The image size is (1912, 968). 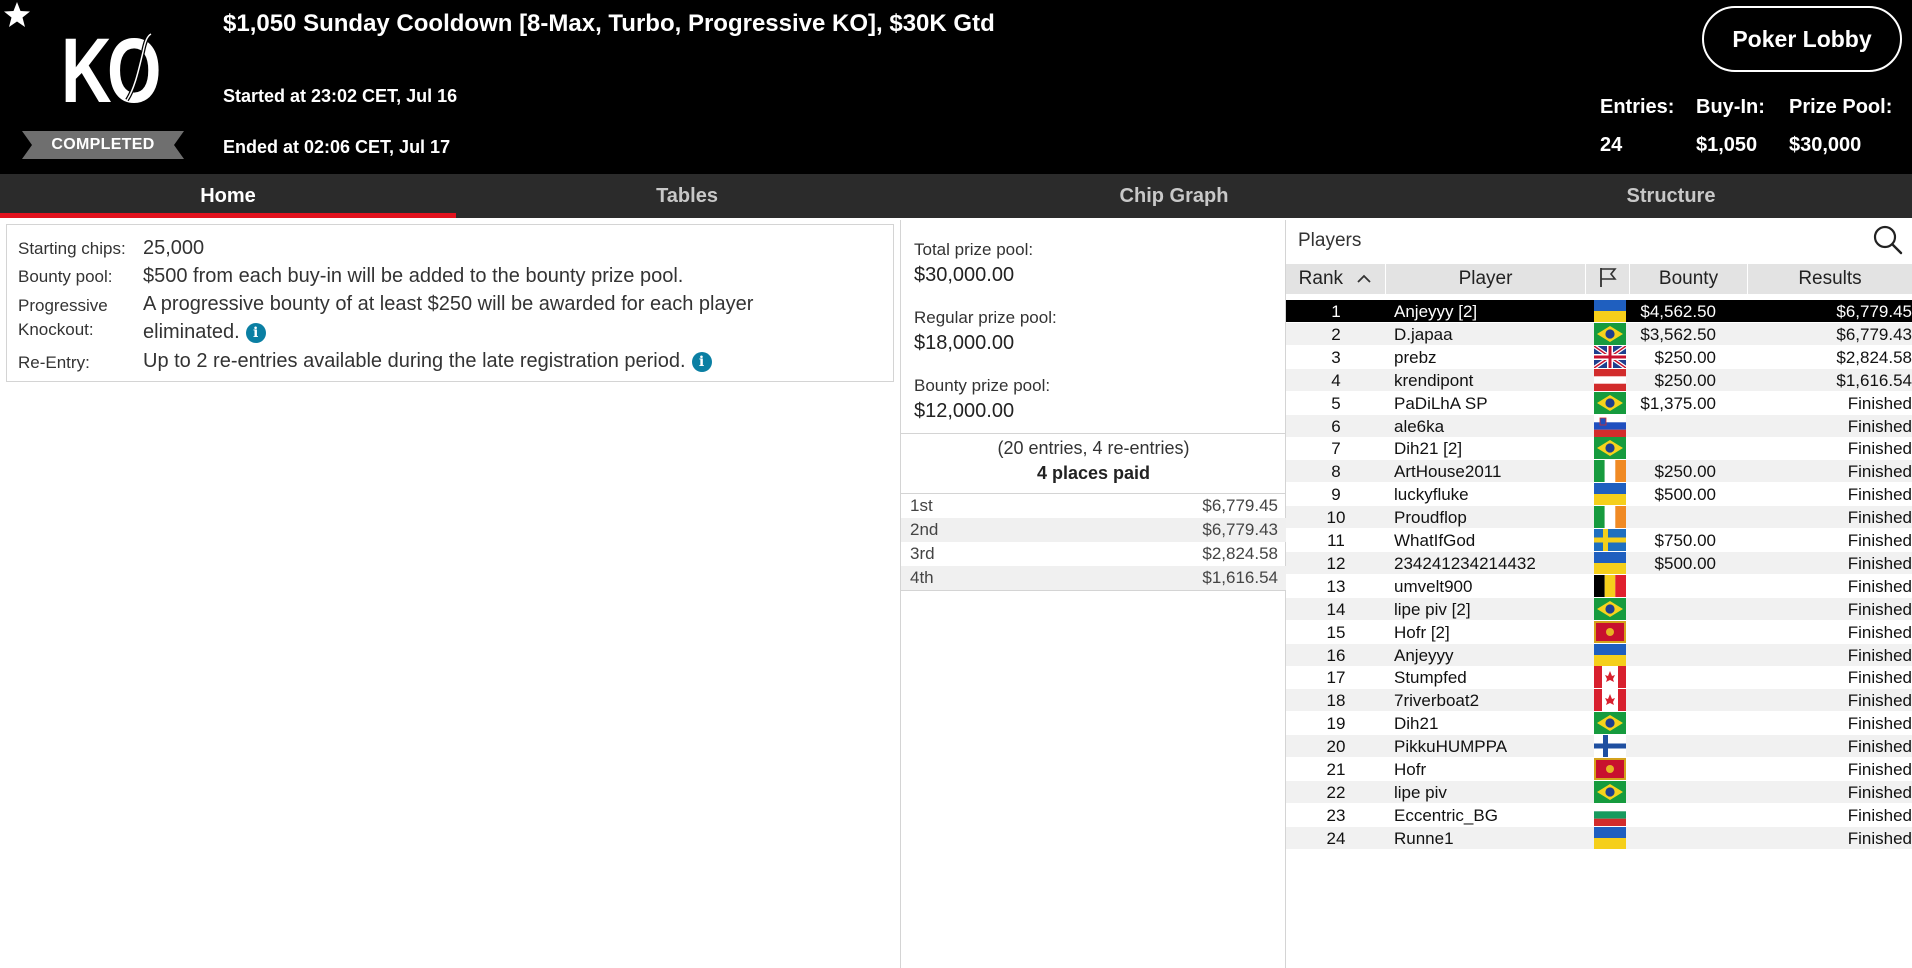 I want to click on player-bounty: $250.00, so click(x=1685, y=472).